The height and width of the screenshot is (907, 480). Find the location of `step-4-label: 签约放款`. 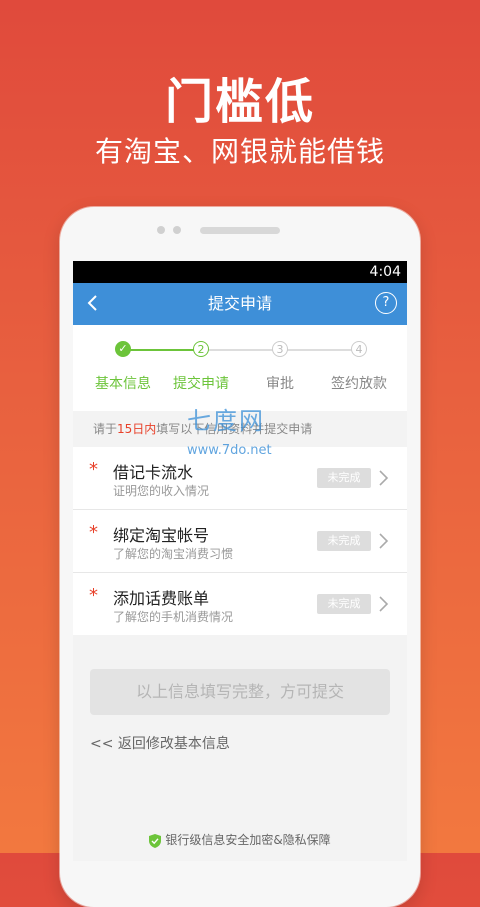

step-4-label: 签约放款 is located at coordinates (359, 384).